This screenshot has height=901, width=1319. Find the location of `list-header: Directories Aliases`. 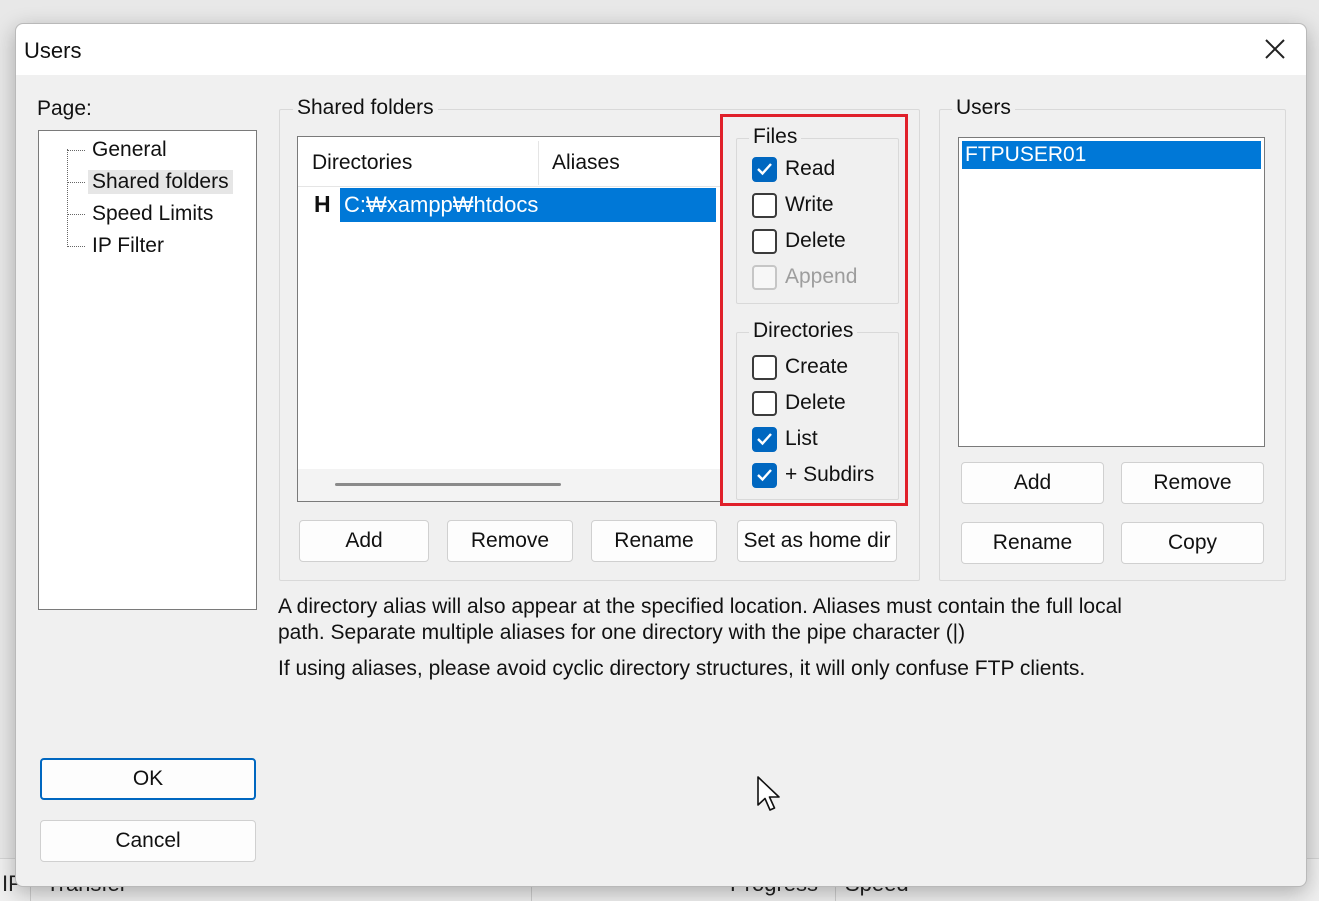

list-header: Directories Aliases is located at coordinates (509, 162).